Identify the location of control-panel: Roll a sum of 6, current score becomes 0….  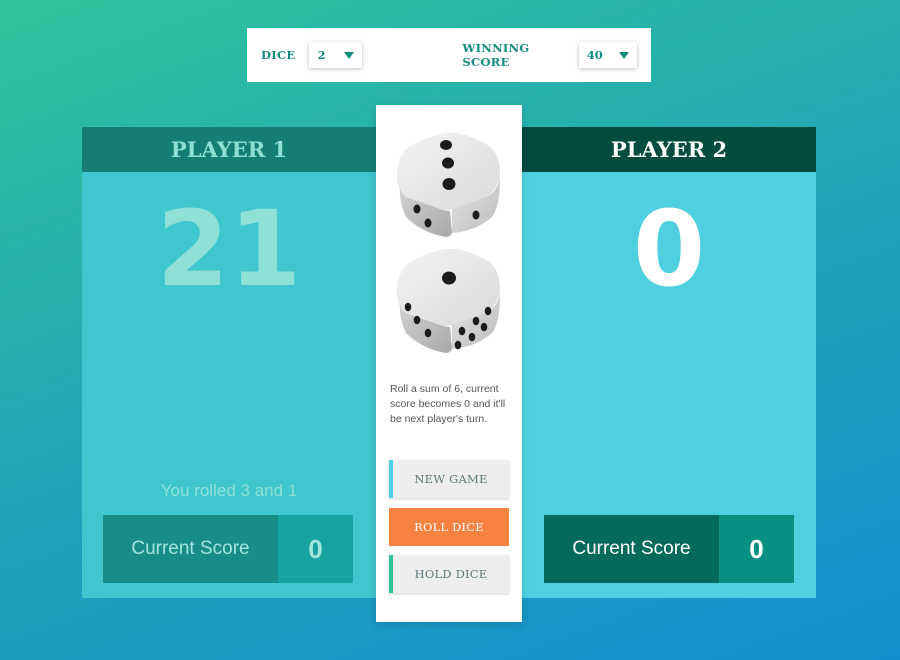
(449, 363).